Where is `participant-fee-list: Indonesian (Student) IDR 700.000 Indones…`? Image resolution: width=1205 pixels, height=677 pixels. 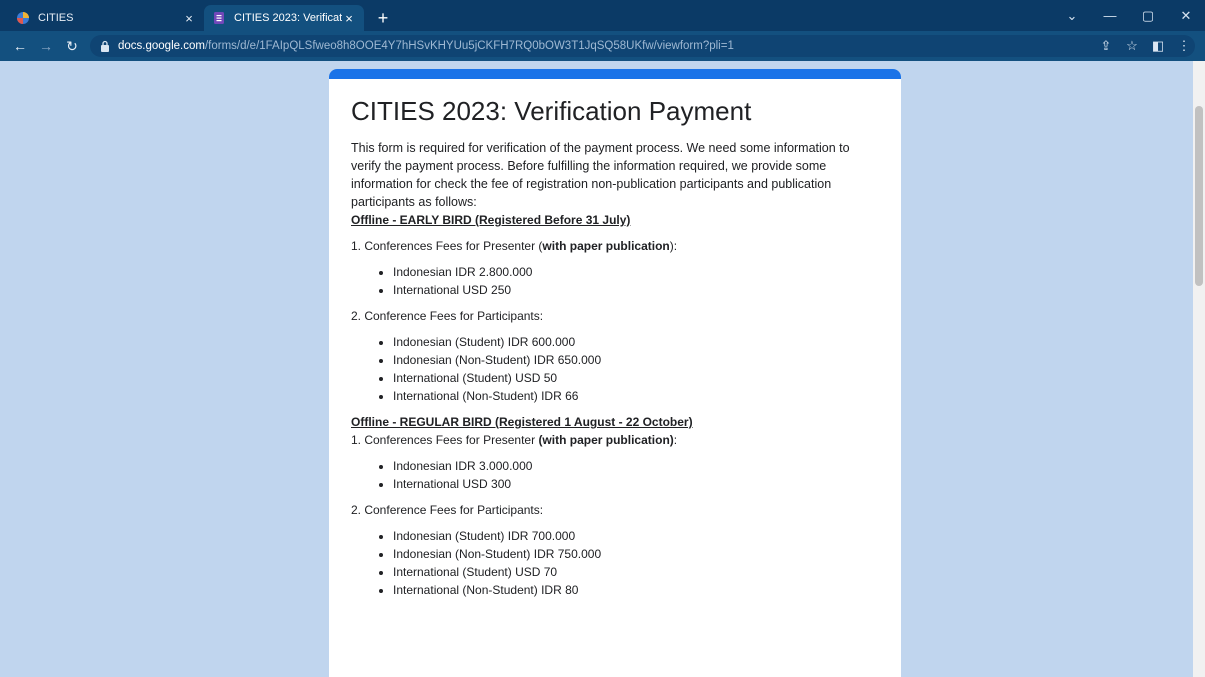 participant-fee-list: Indonesian (Student) IDR 700.000 Indones… is located at coordinates (615, 563).